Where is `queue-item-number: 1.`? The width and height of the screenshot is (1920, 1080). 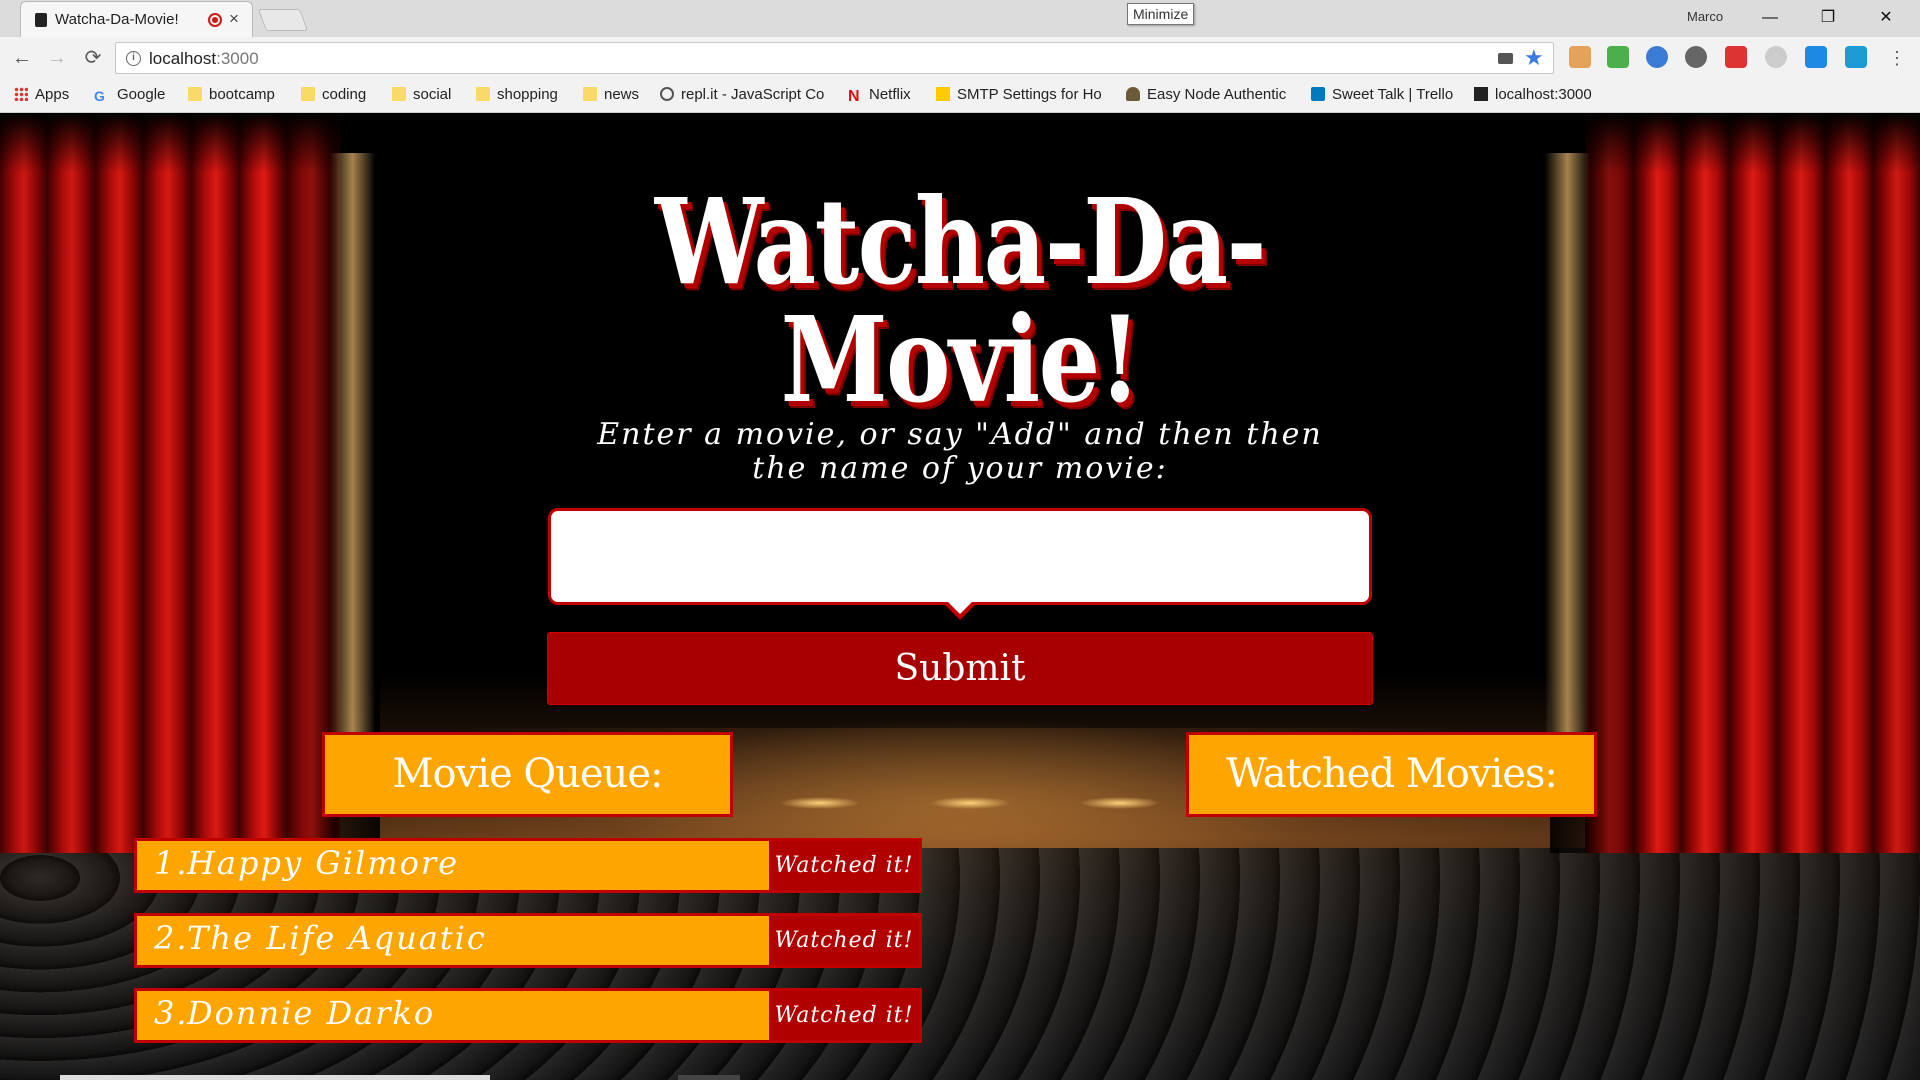
queue-item-number: 1. is located at coordinates (171, 863).